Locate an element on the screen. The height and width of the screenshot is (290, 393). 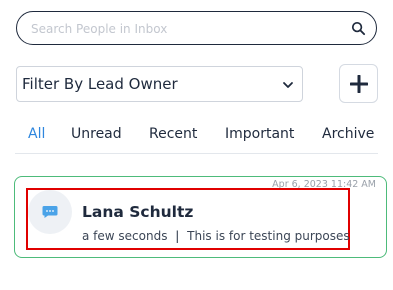
chevron-down-icon is located at coordinates (288, 85).